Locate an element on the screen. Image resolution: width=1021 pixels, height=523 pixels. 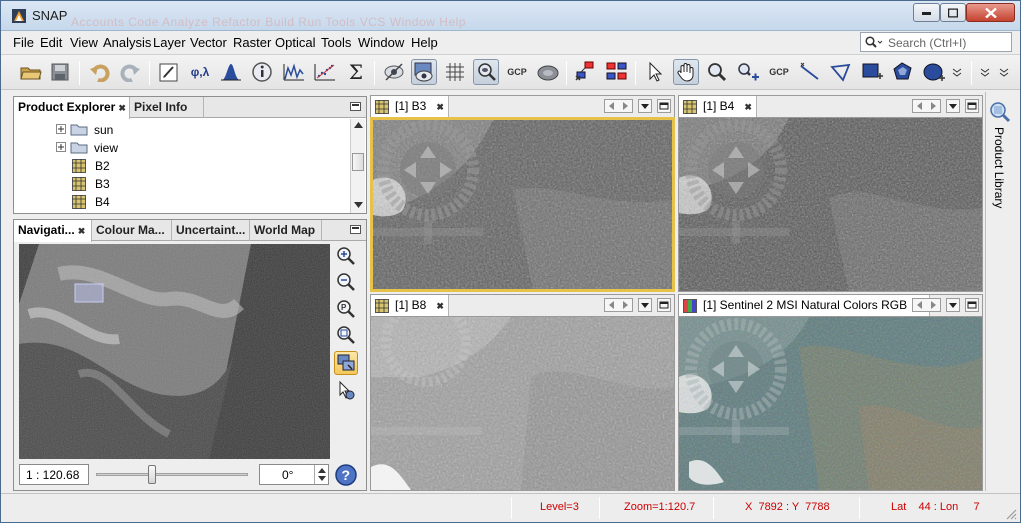
scroll-down-icon is located at coordinates (358, 205).